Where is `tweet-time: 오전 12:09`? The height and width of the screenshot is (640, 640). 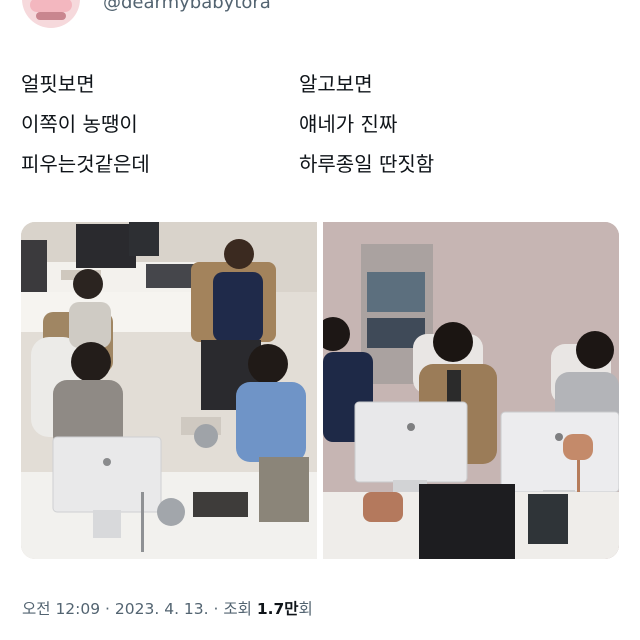
tweet-time: 오전 12:09 is located at coordinates (61, 609).